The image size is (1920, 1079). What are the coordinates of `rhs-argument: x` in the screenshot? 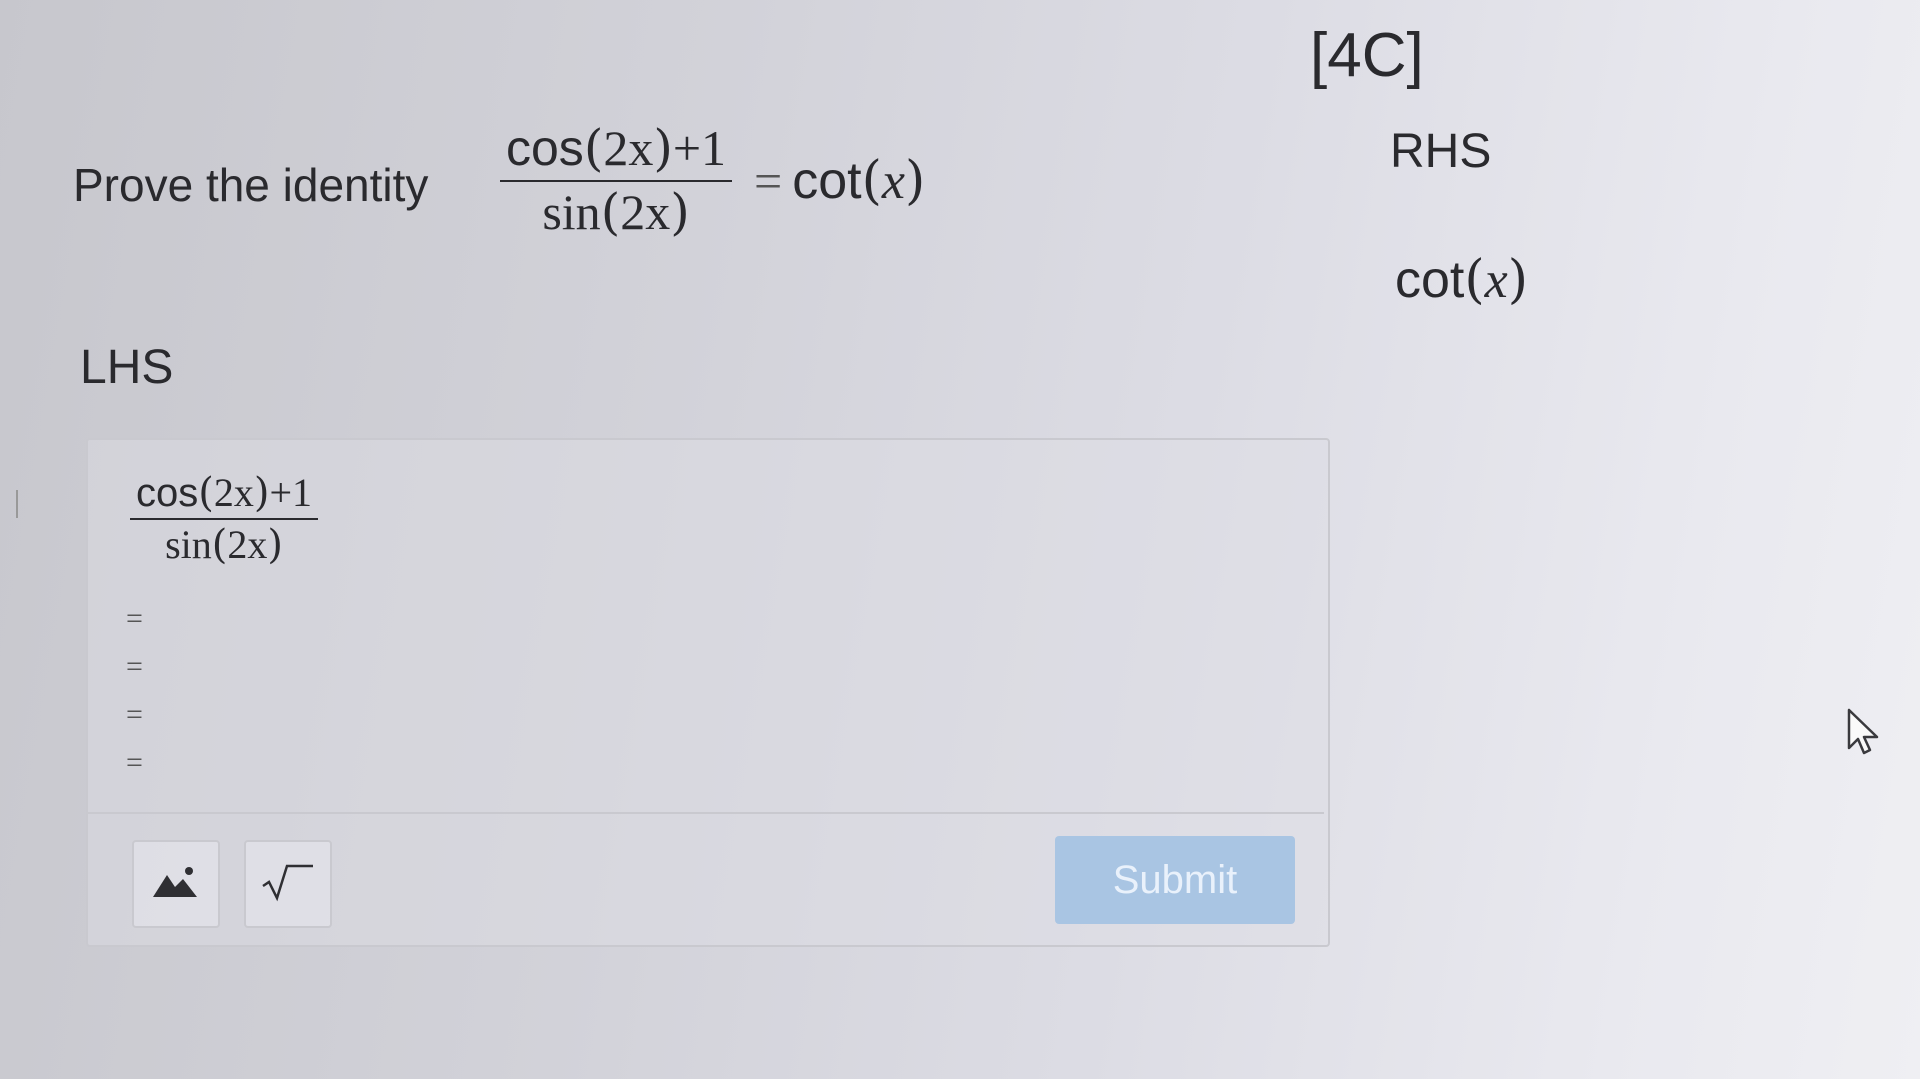 It's located at (893, 181).